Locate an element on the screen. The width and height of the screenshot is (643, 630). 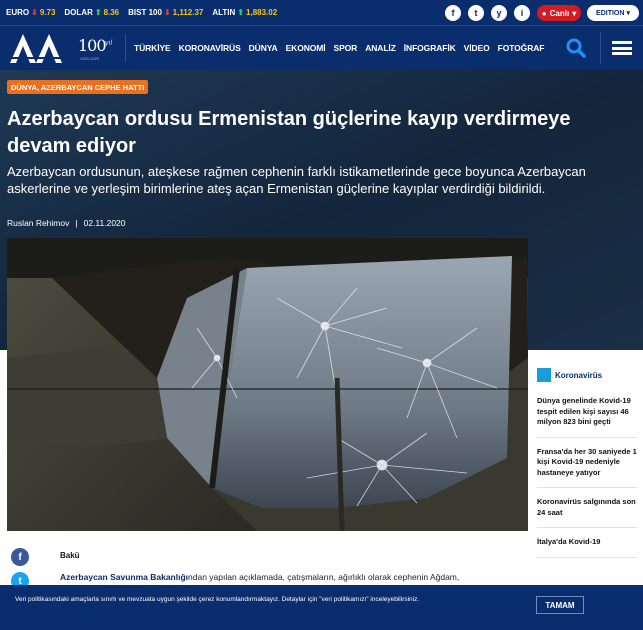
ticker-bist100: BIST 100 ⬇ 1,112.37 is located at coordinates (165, 12).